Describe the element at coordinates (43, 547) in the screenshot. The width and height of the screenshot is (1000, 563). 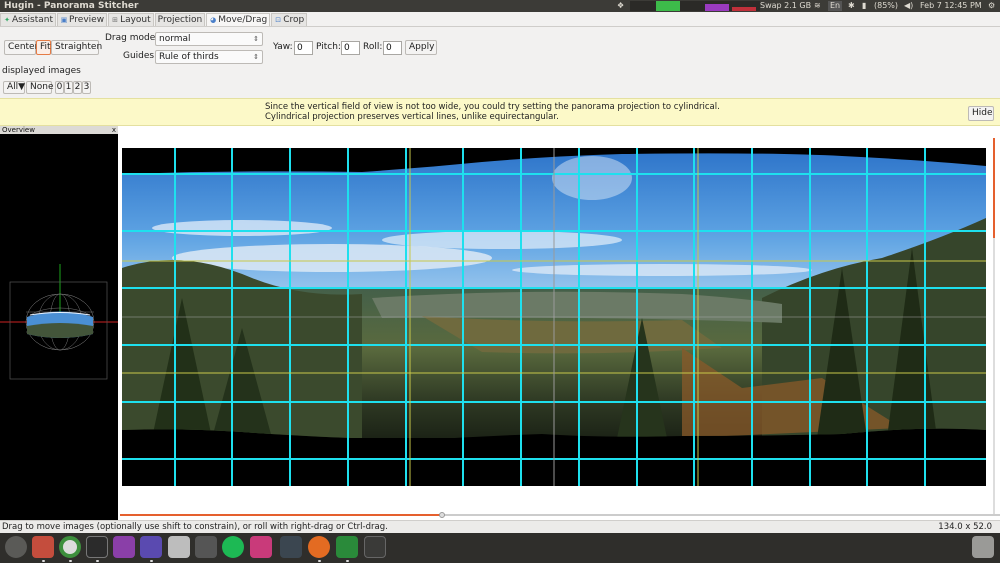
I see `files-icon` at that location.